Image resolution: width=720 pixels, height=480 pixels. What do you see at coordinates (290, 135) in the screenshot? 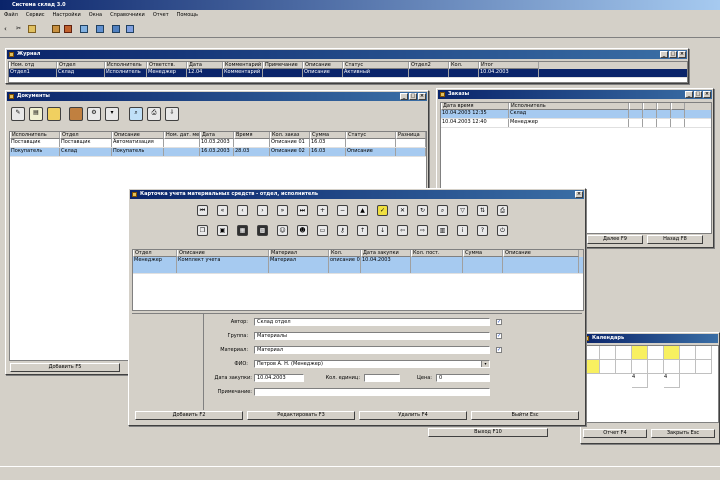
I see `col-header: Кол. заказ` at bounding box center [290, 135].